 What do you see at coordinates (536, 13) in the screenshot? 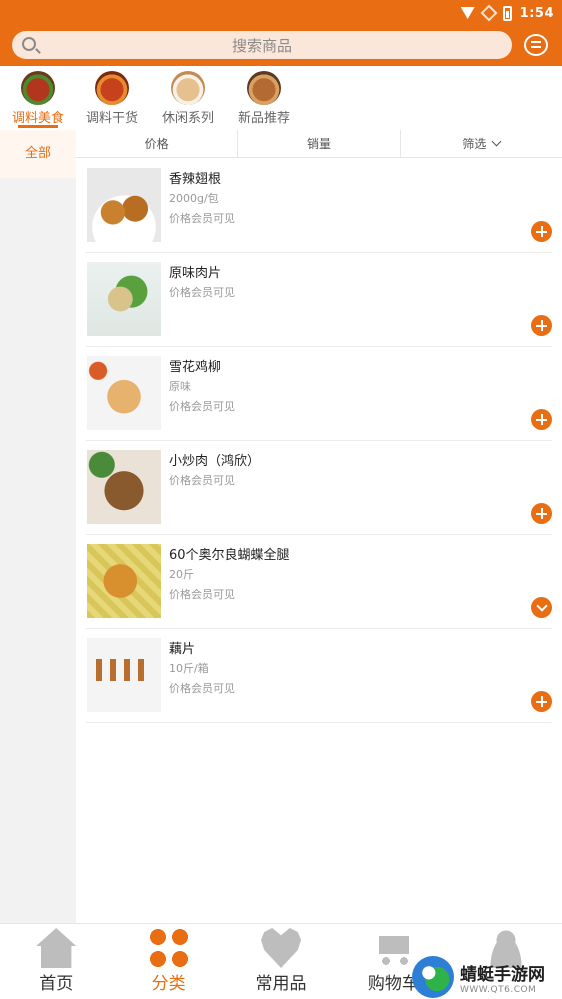
I see `status-time: 1:54` at bounding box center [536, 13].